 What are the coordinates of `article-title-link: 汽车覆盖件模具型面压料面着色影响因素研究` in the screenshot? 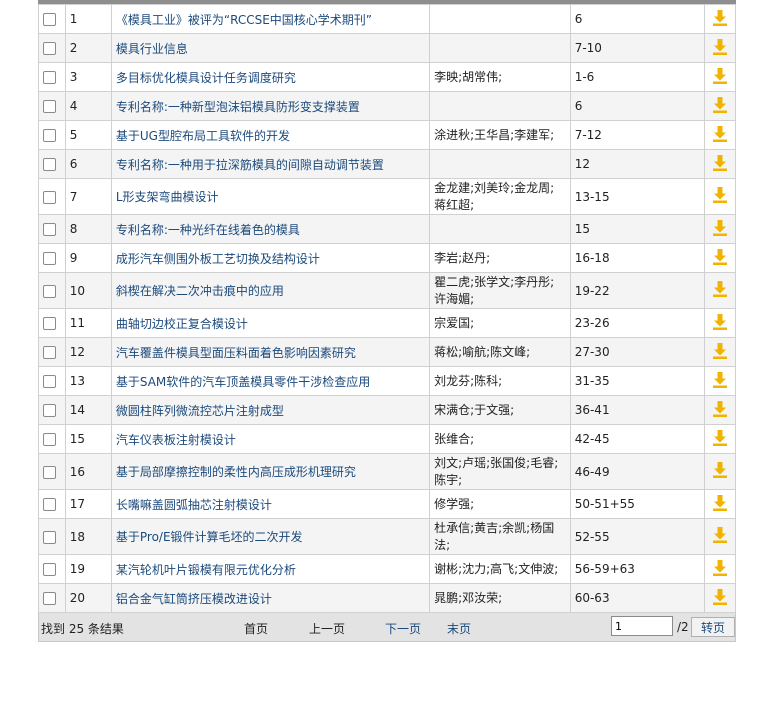 It's located at (236, 353).